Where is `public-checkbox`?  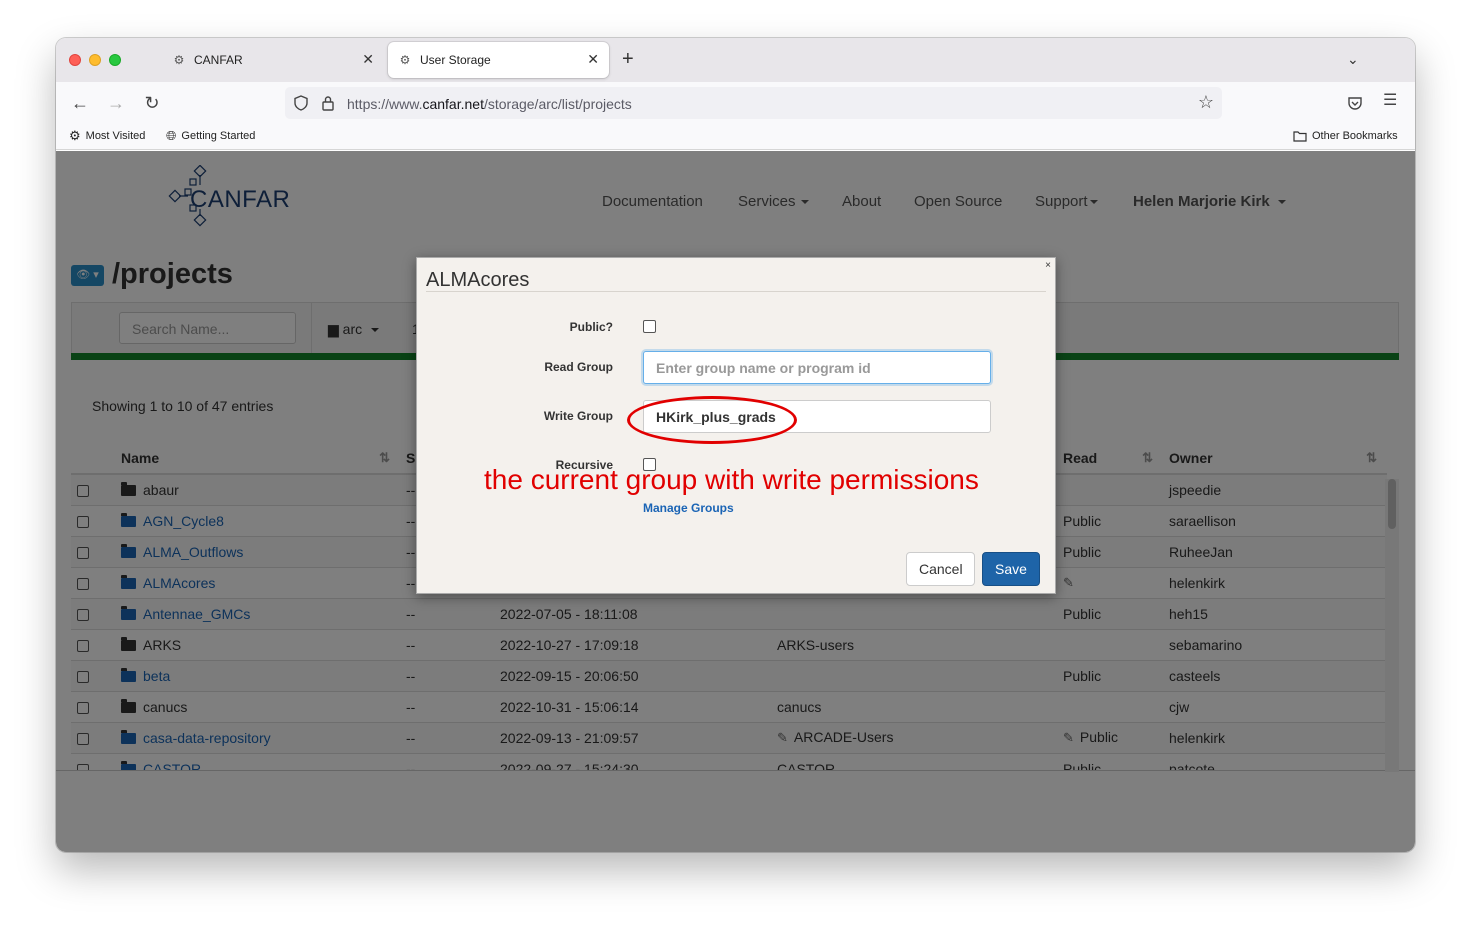
public-checkbox is located at coordinates (649, 326).